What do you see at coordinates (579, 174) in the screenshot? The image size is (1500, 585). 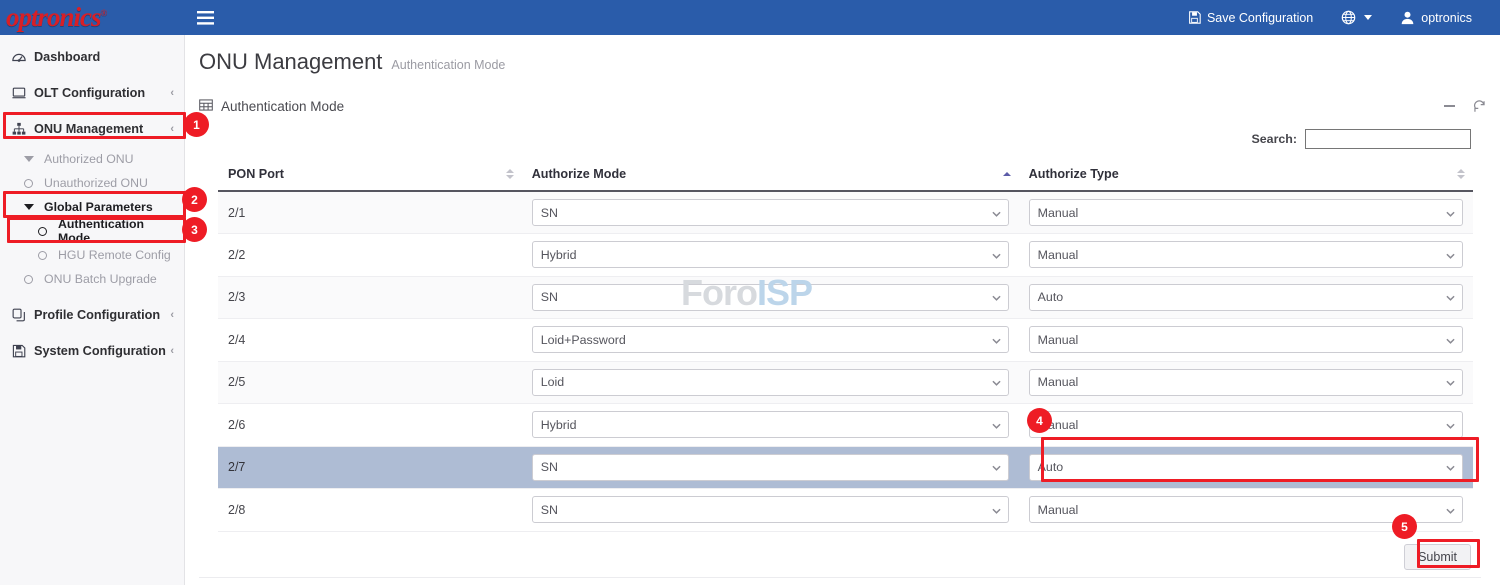 I see `column-header-label: Authorize Mode` at bounding box center [579, 174].